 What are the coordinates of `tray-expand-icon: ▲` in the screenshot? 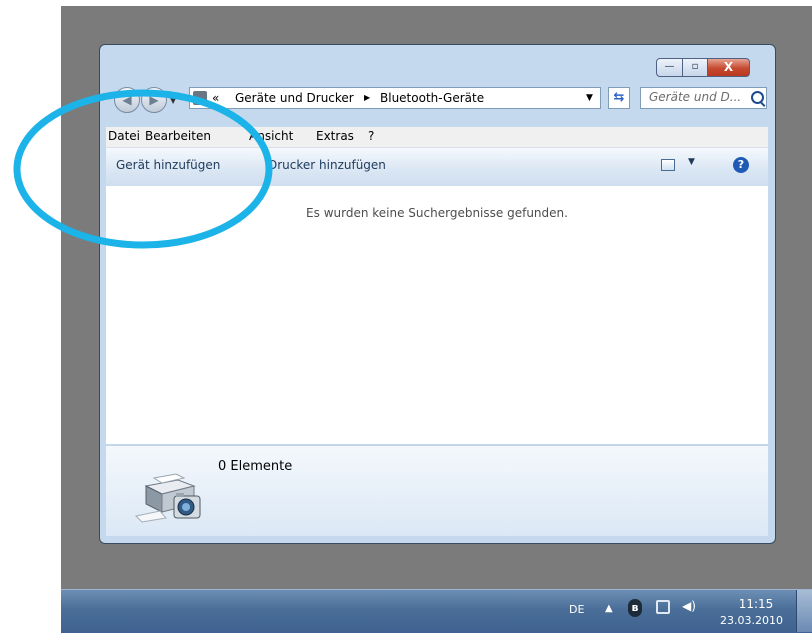 It's located at (609, 608).